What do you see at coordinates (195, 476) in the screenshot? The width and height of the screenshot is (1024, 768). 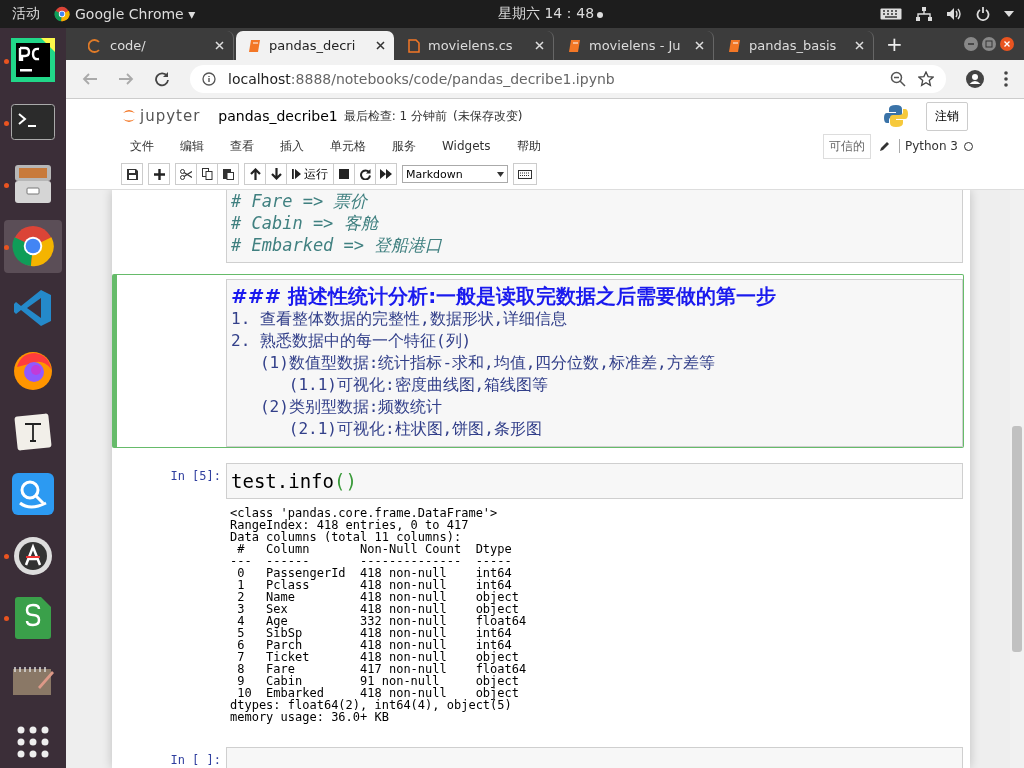 I see `cell-prompt: In [5]:` at bounding box center [195, 476].